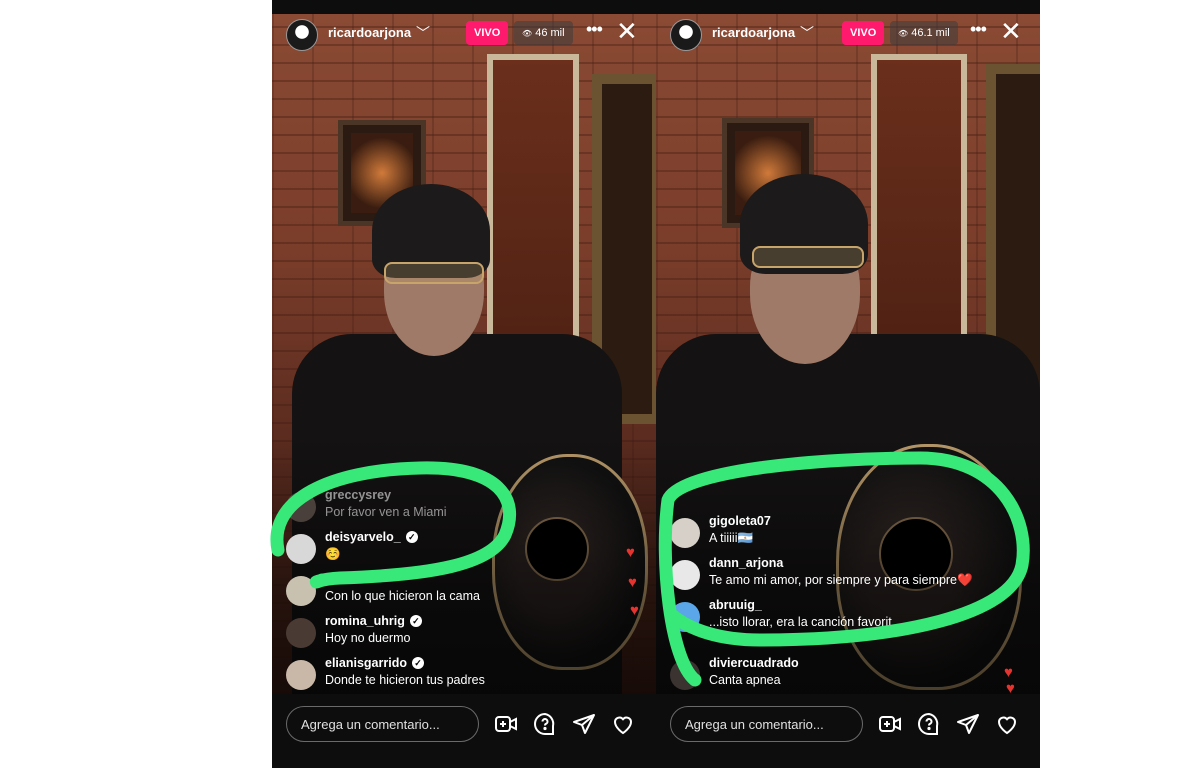 This screenshot has width=1200, height=768. Describe the element at coordinates (550, 33) in the screenshot. I see `viewer-count-value: 46 mil` at that location.